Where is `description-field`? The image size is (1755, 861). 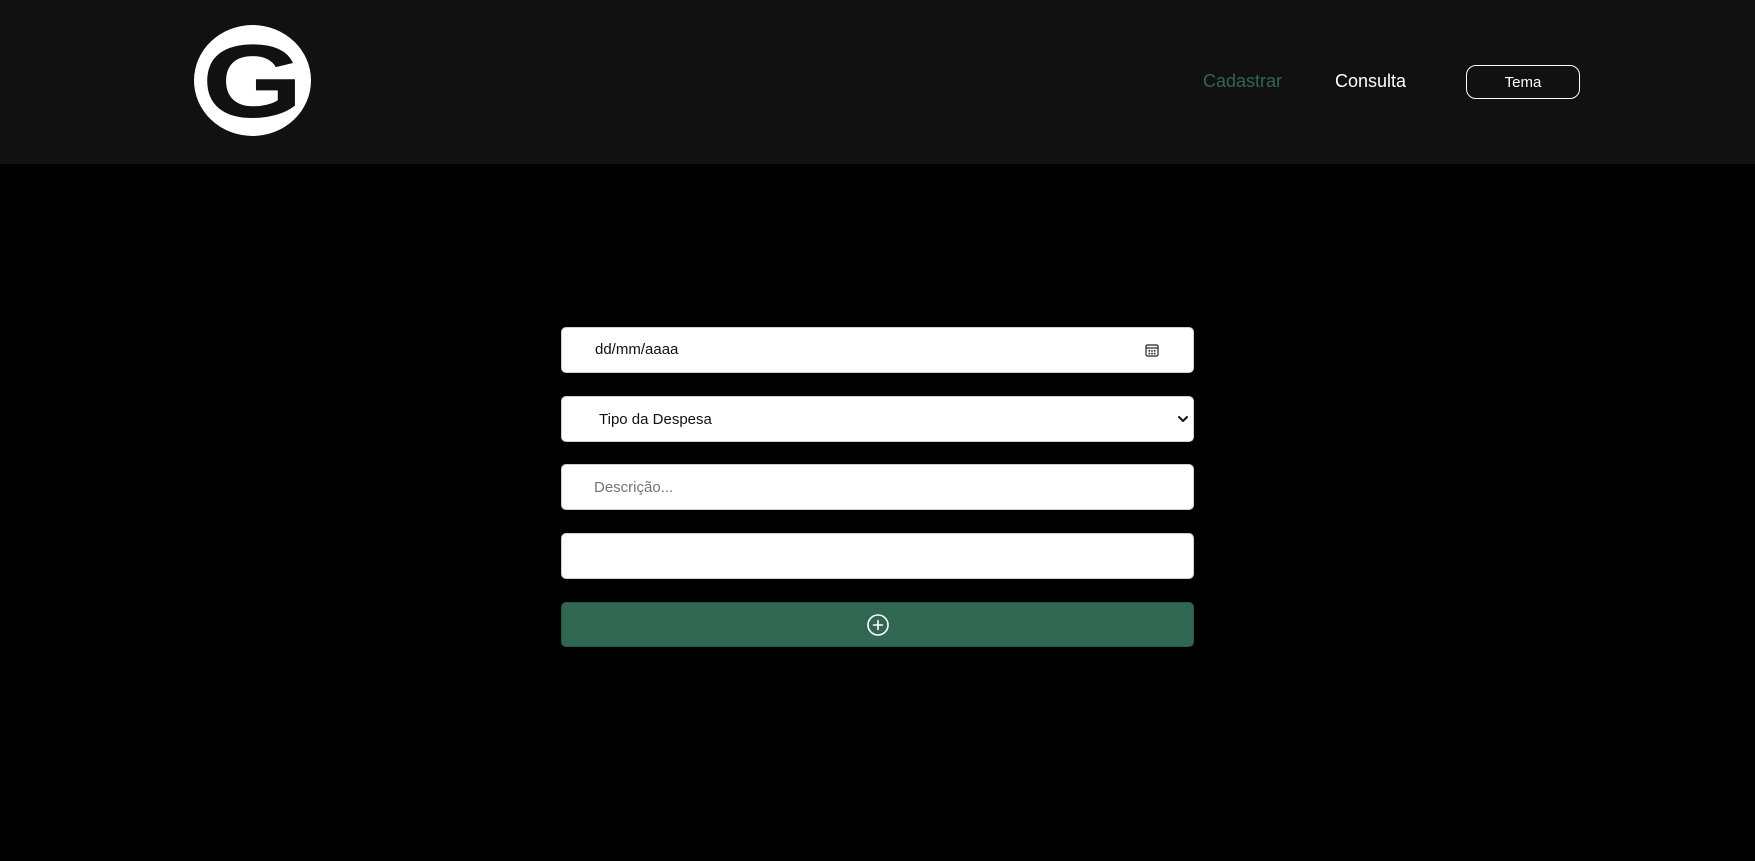 description-field is located at coordinates (877, 487).